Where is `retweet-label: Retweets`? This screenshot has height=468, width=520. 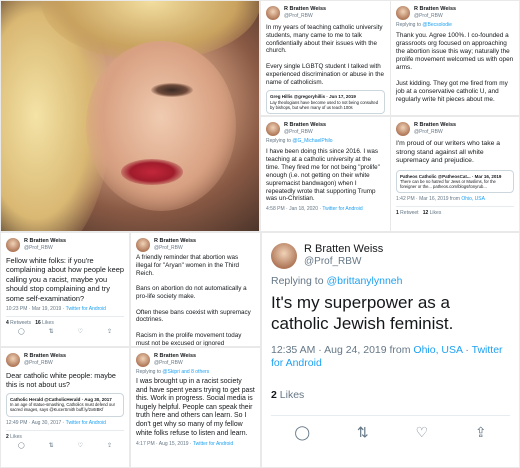 retweet-label: Retweets is located at coordinates (20, 323).